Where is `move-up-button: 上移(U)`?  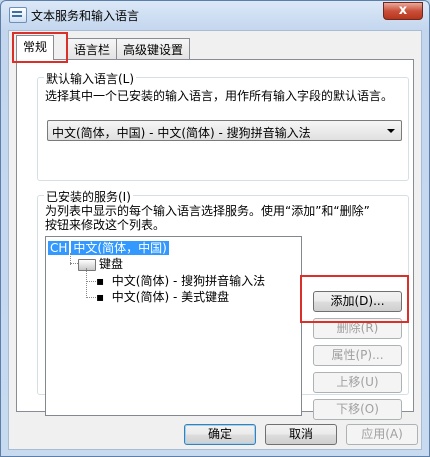
move-up-button: 上移(U) is located at coordinates (357, 382).